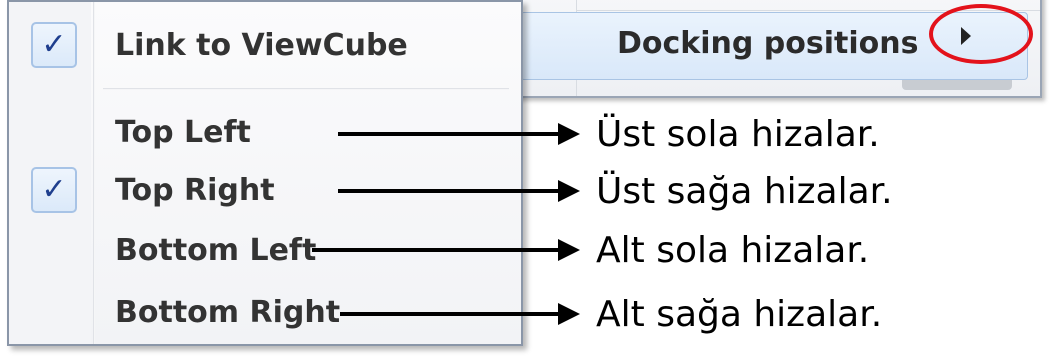 The height and width of the screenshot is (358, 1051). What do you see at coordinates (592, 250) in the screenshot?
I see `annotation-bottom-left: Alt sola hizalar.` at bounding box center [592, 250].